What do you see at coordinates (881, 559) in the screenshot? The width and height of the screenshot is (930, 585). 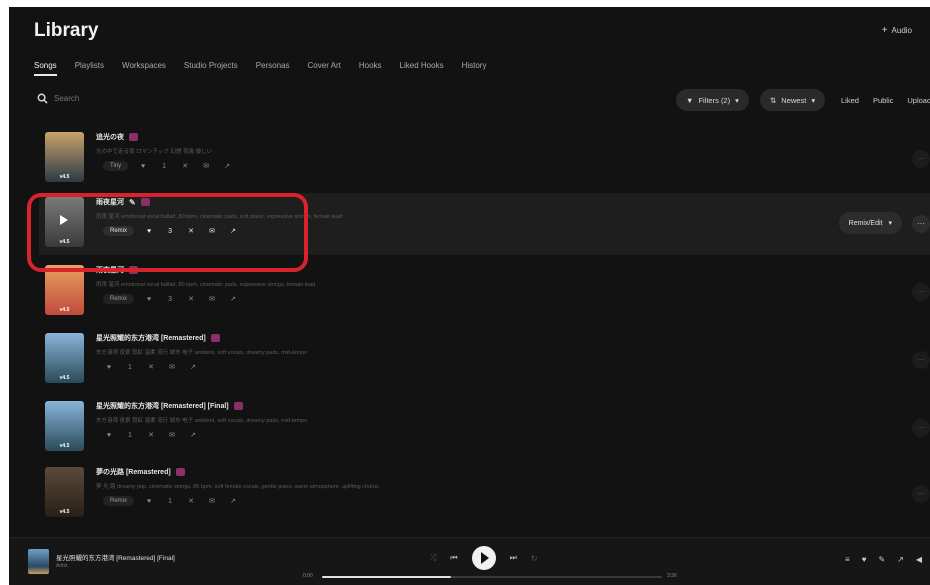 I see `comment-icon: ✎` at bounding box center [881, 559].